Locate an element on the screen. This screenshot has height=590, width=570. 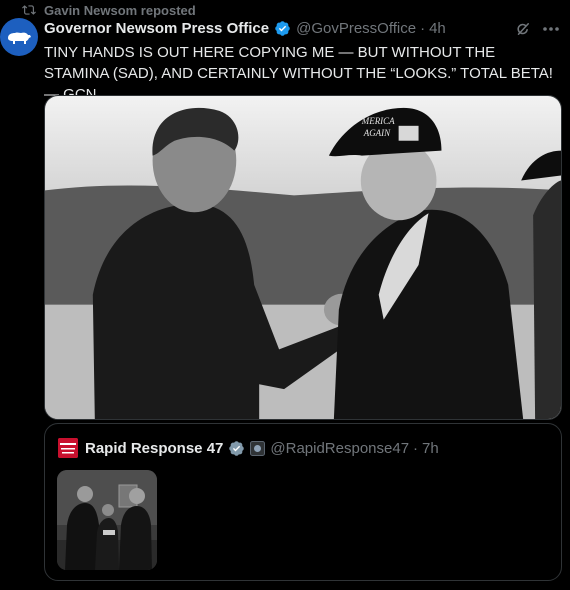
cap-flag is located at coordinates (408, 133).